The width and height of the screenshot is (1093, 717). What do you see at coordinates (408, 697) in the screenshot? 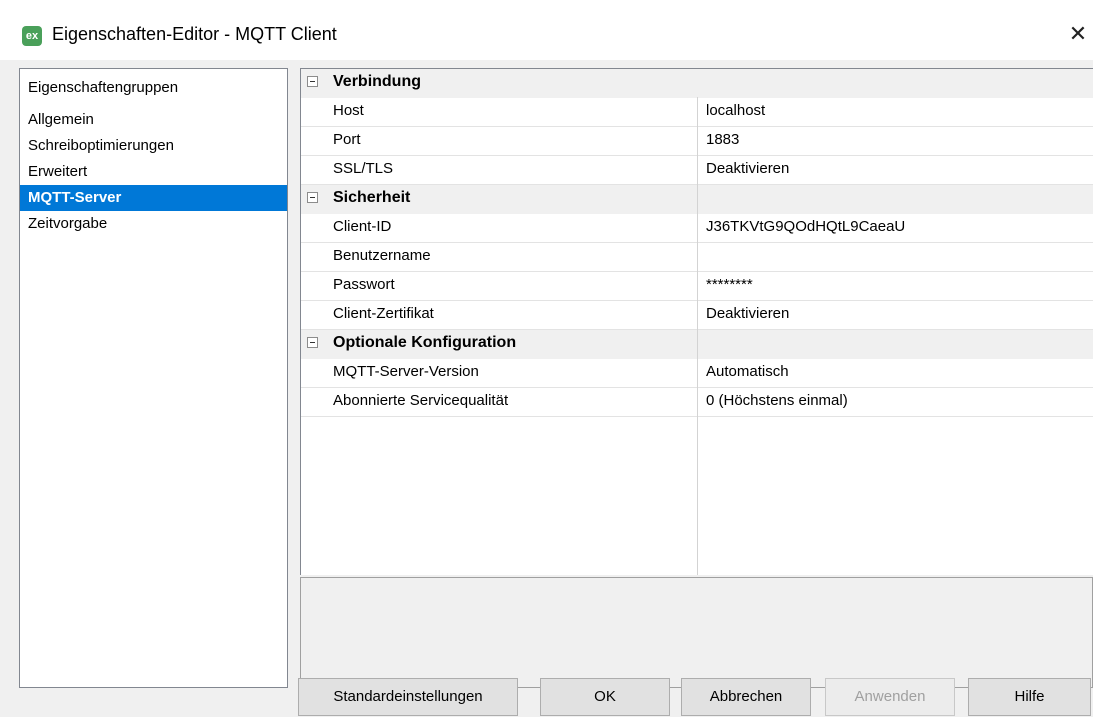
I see `defaults-button: Standardeinstellungen` at bounding box center [408, 697].